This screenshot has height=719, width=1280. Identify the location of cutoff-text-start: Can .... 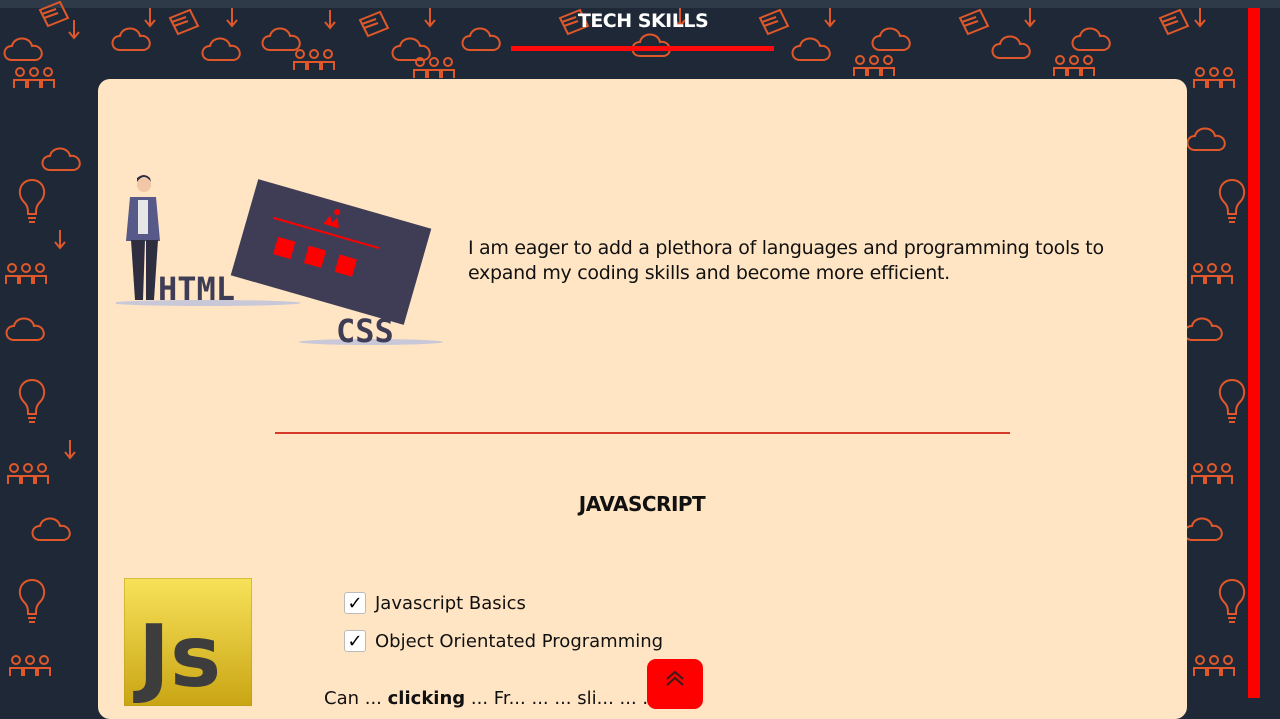
(353, 698).